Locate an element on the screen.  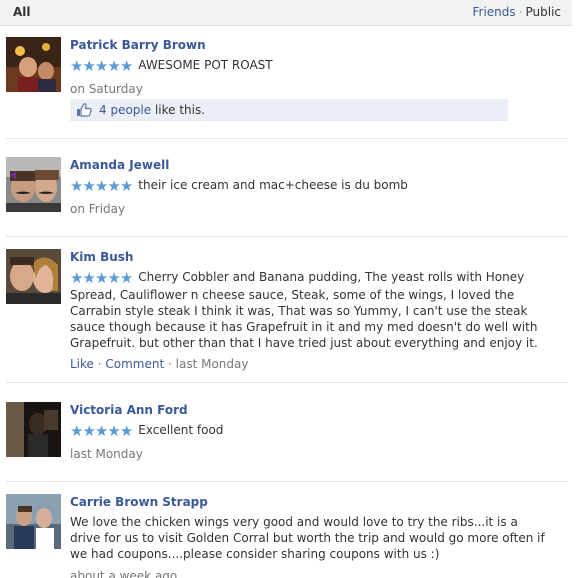
review-text: AWESOME POT ROAST is located at coordinates (205, 65).